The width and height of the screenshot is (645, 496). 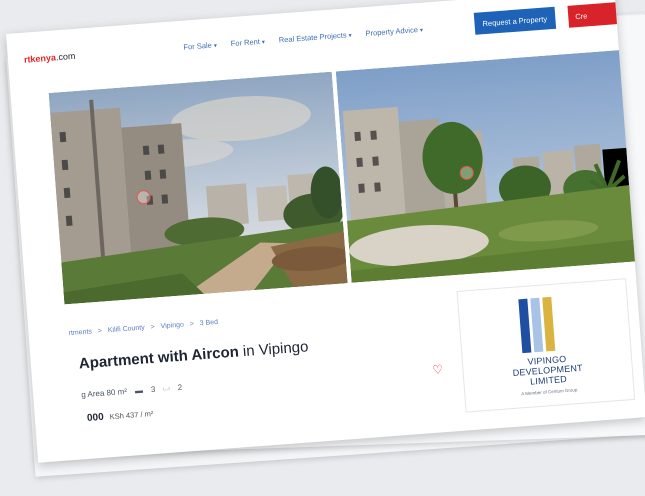 What do you see at coordinates (126, 329) in the screenshot?
I see `breadcrumb-item: Kilifi County` at bounding box center [126, 329].